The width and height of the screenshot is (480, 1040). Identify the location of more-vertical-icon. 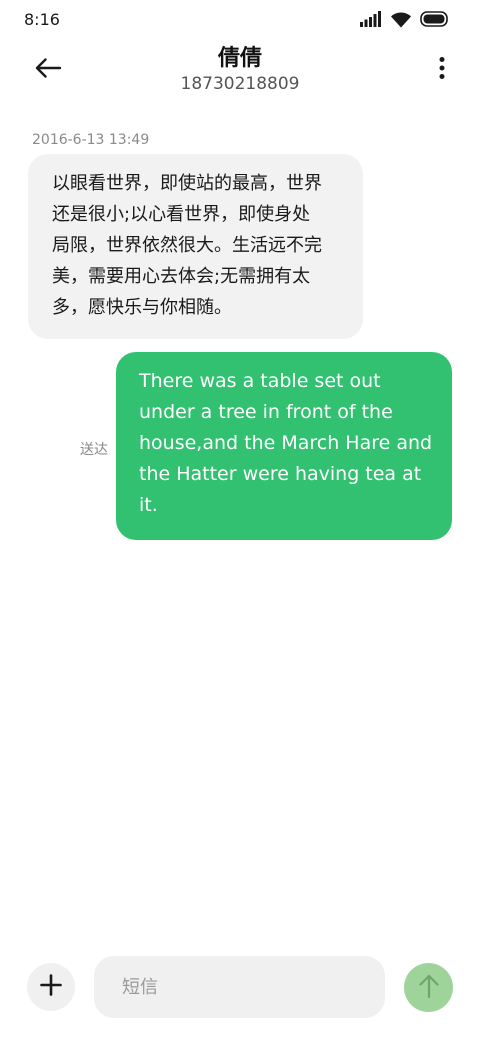
(442, 70).